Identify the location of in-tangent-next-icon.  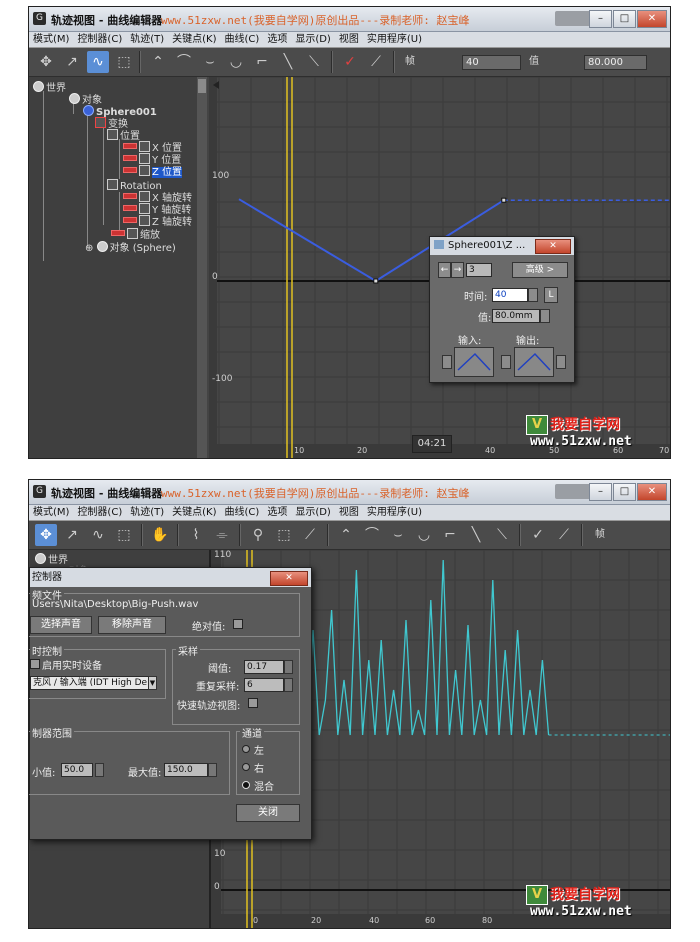
(506, 362).